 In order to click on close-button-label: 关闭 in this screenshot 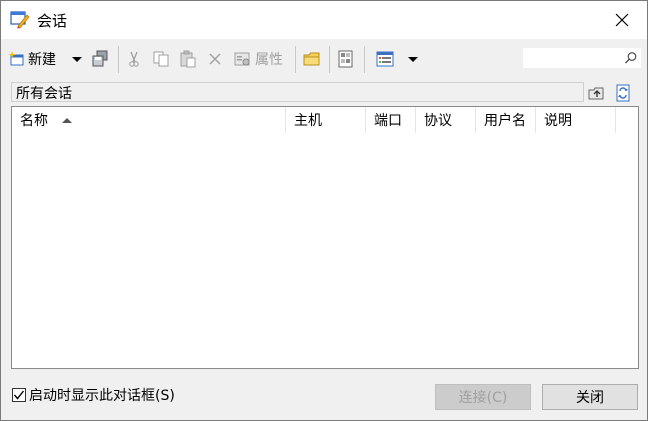, I will do `click(590, 398)`.